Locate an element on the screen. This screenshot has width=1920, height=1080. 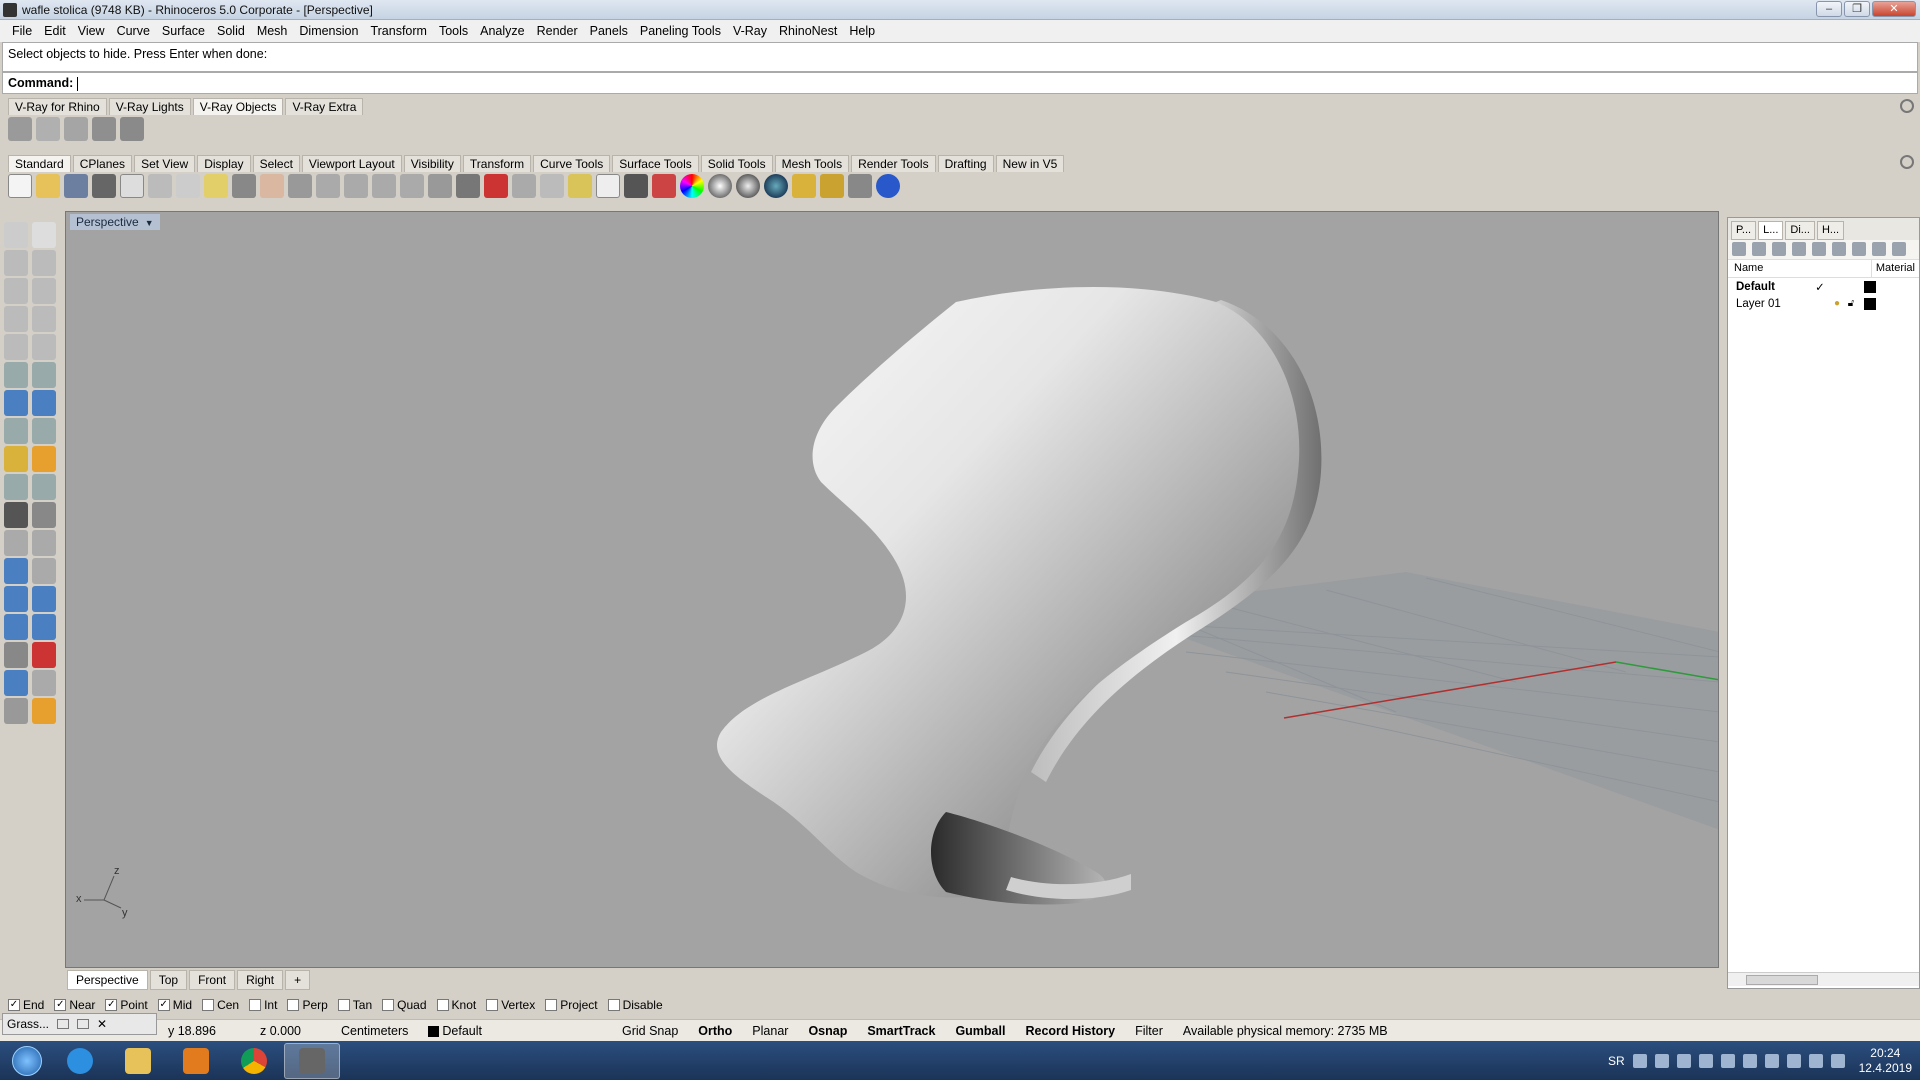
zoom-icon is located at coordinates (328, 186).